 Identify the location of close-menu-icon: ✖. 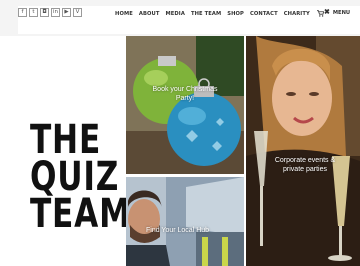
(327, 12).